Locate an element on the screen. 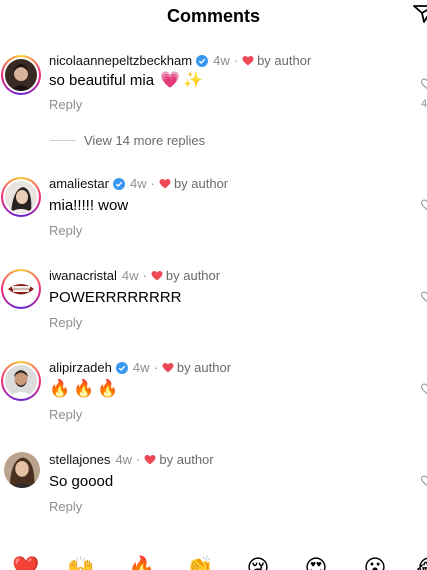 The height and width of the screenshot is (570, 427). raising-hands-emoji-button: 🙌 is located at coordinates (80, 562).